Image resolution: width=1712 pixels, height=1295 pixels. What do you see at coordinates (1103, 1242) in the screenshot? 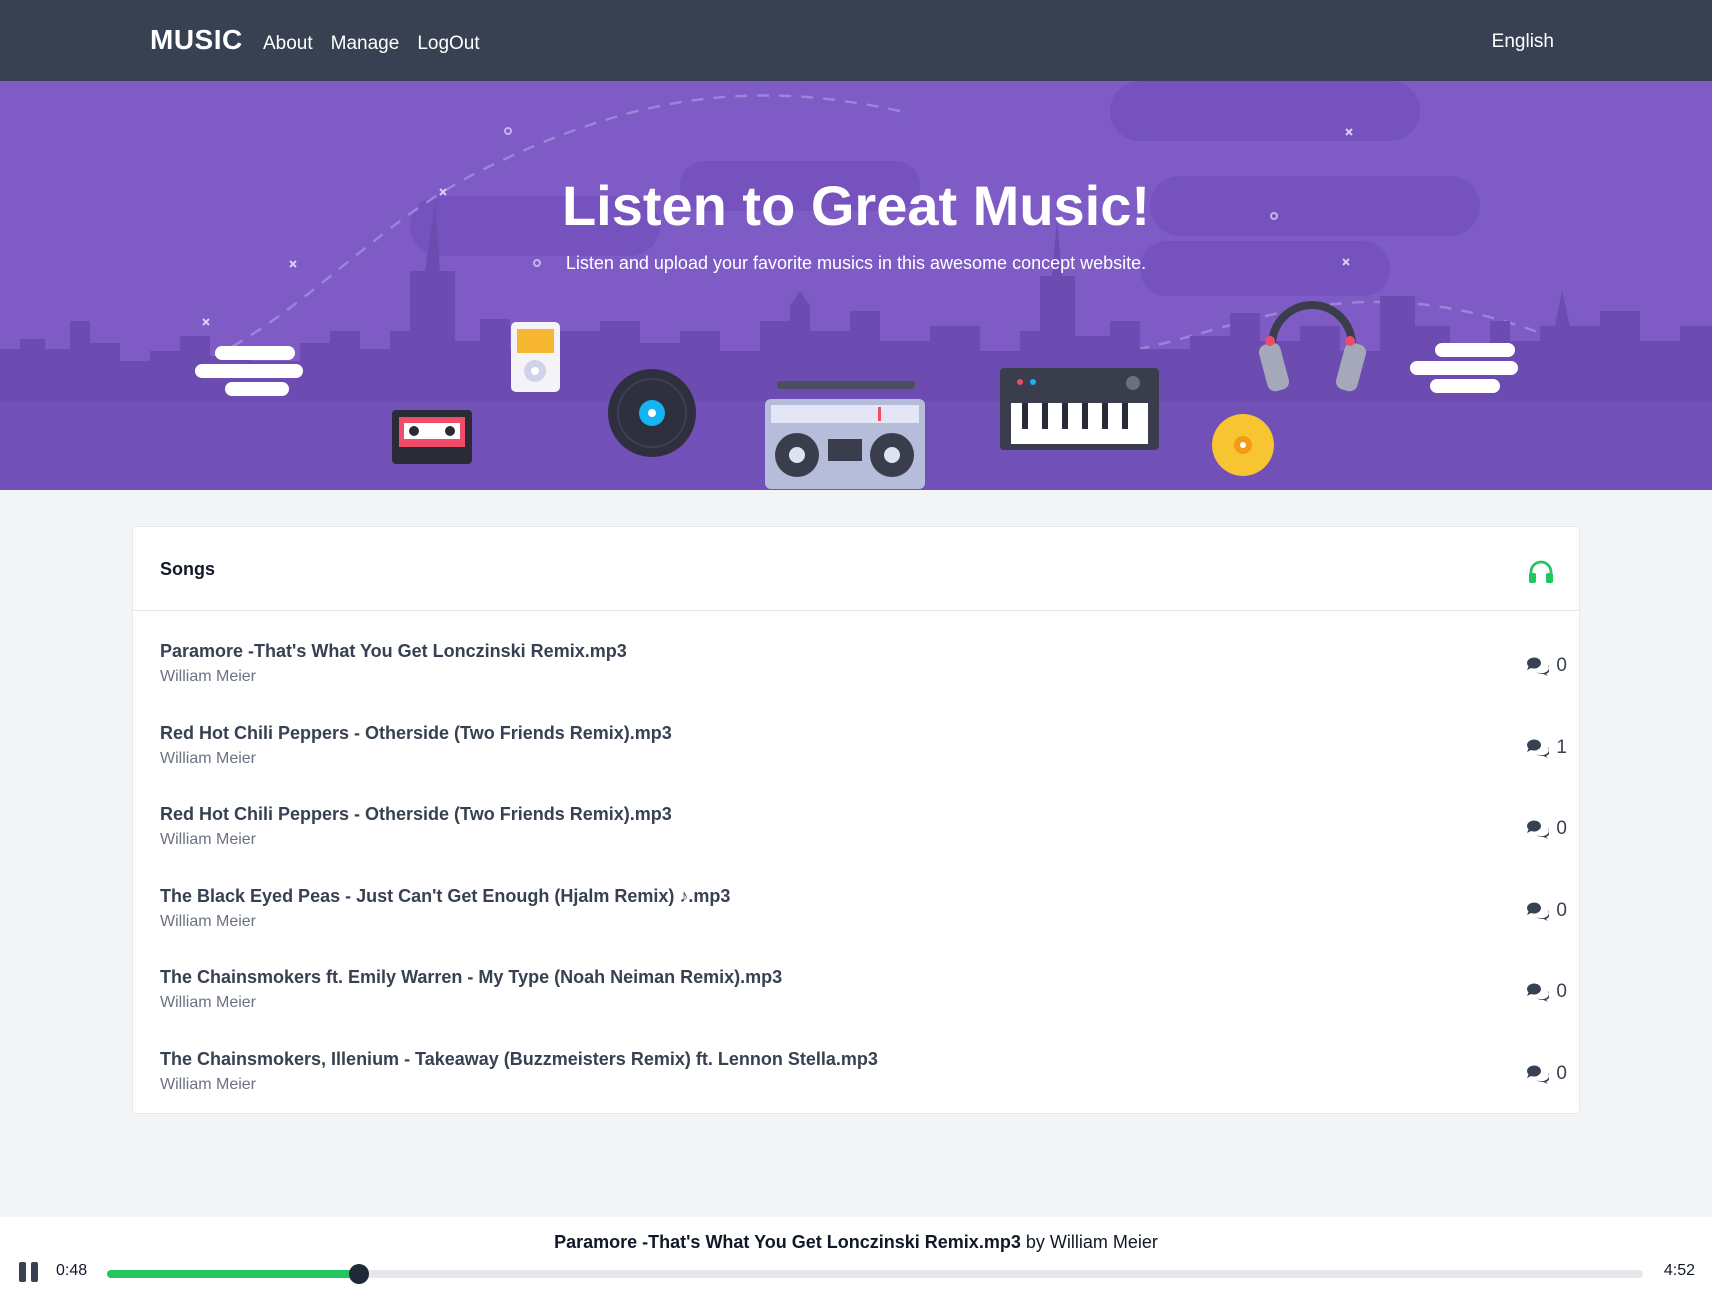
I see `now-playing-artist: William Meier` at bounding box center [1103, 1242].